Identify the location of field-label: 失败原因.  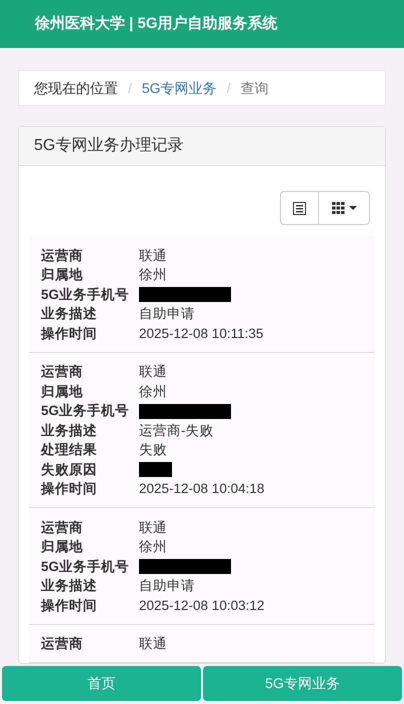
(69, 469).